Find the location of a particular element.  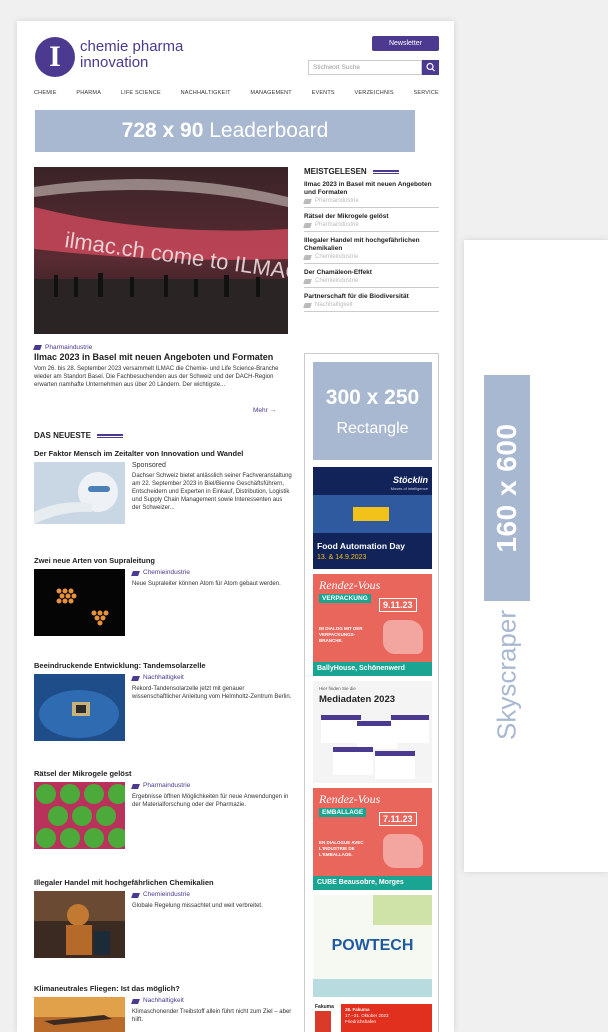

most-read-item: Der Chamäleon-Effekt Chemieindustrie is located at coordinates (371, 276).